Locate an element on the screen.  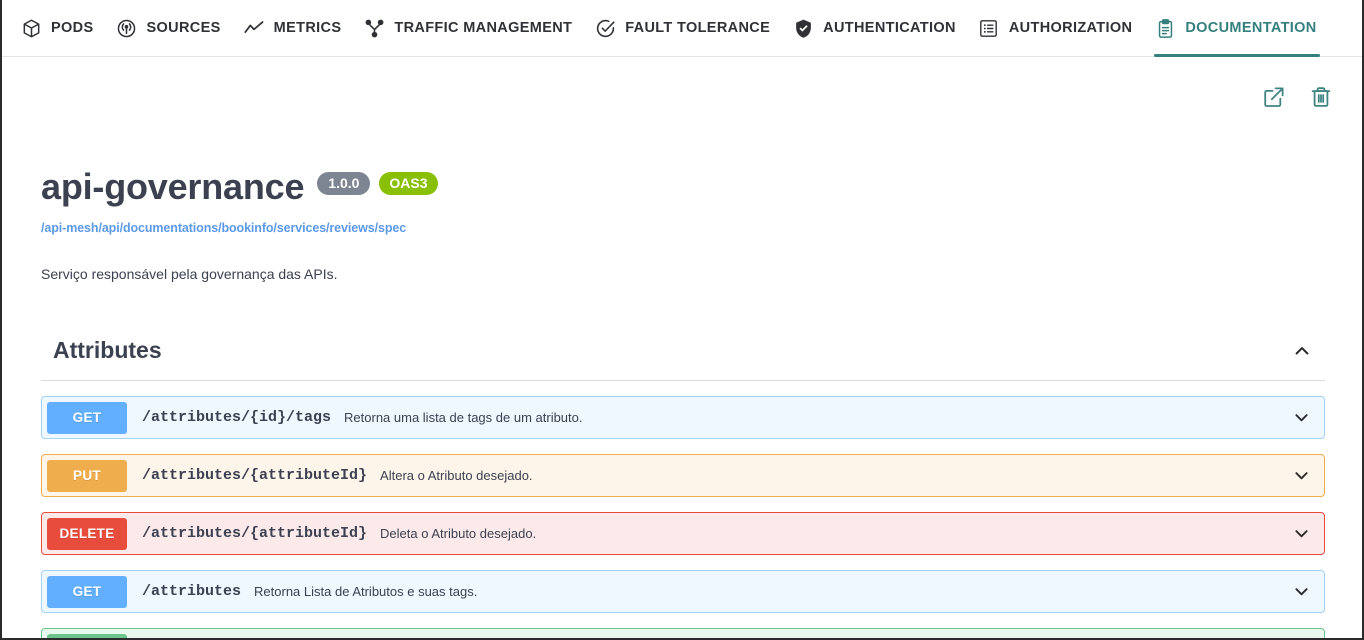
page-title: api-governance is located at coordinates (173, 186).